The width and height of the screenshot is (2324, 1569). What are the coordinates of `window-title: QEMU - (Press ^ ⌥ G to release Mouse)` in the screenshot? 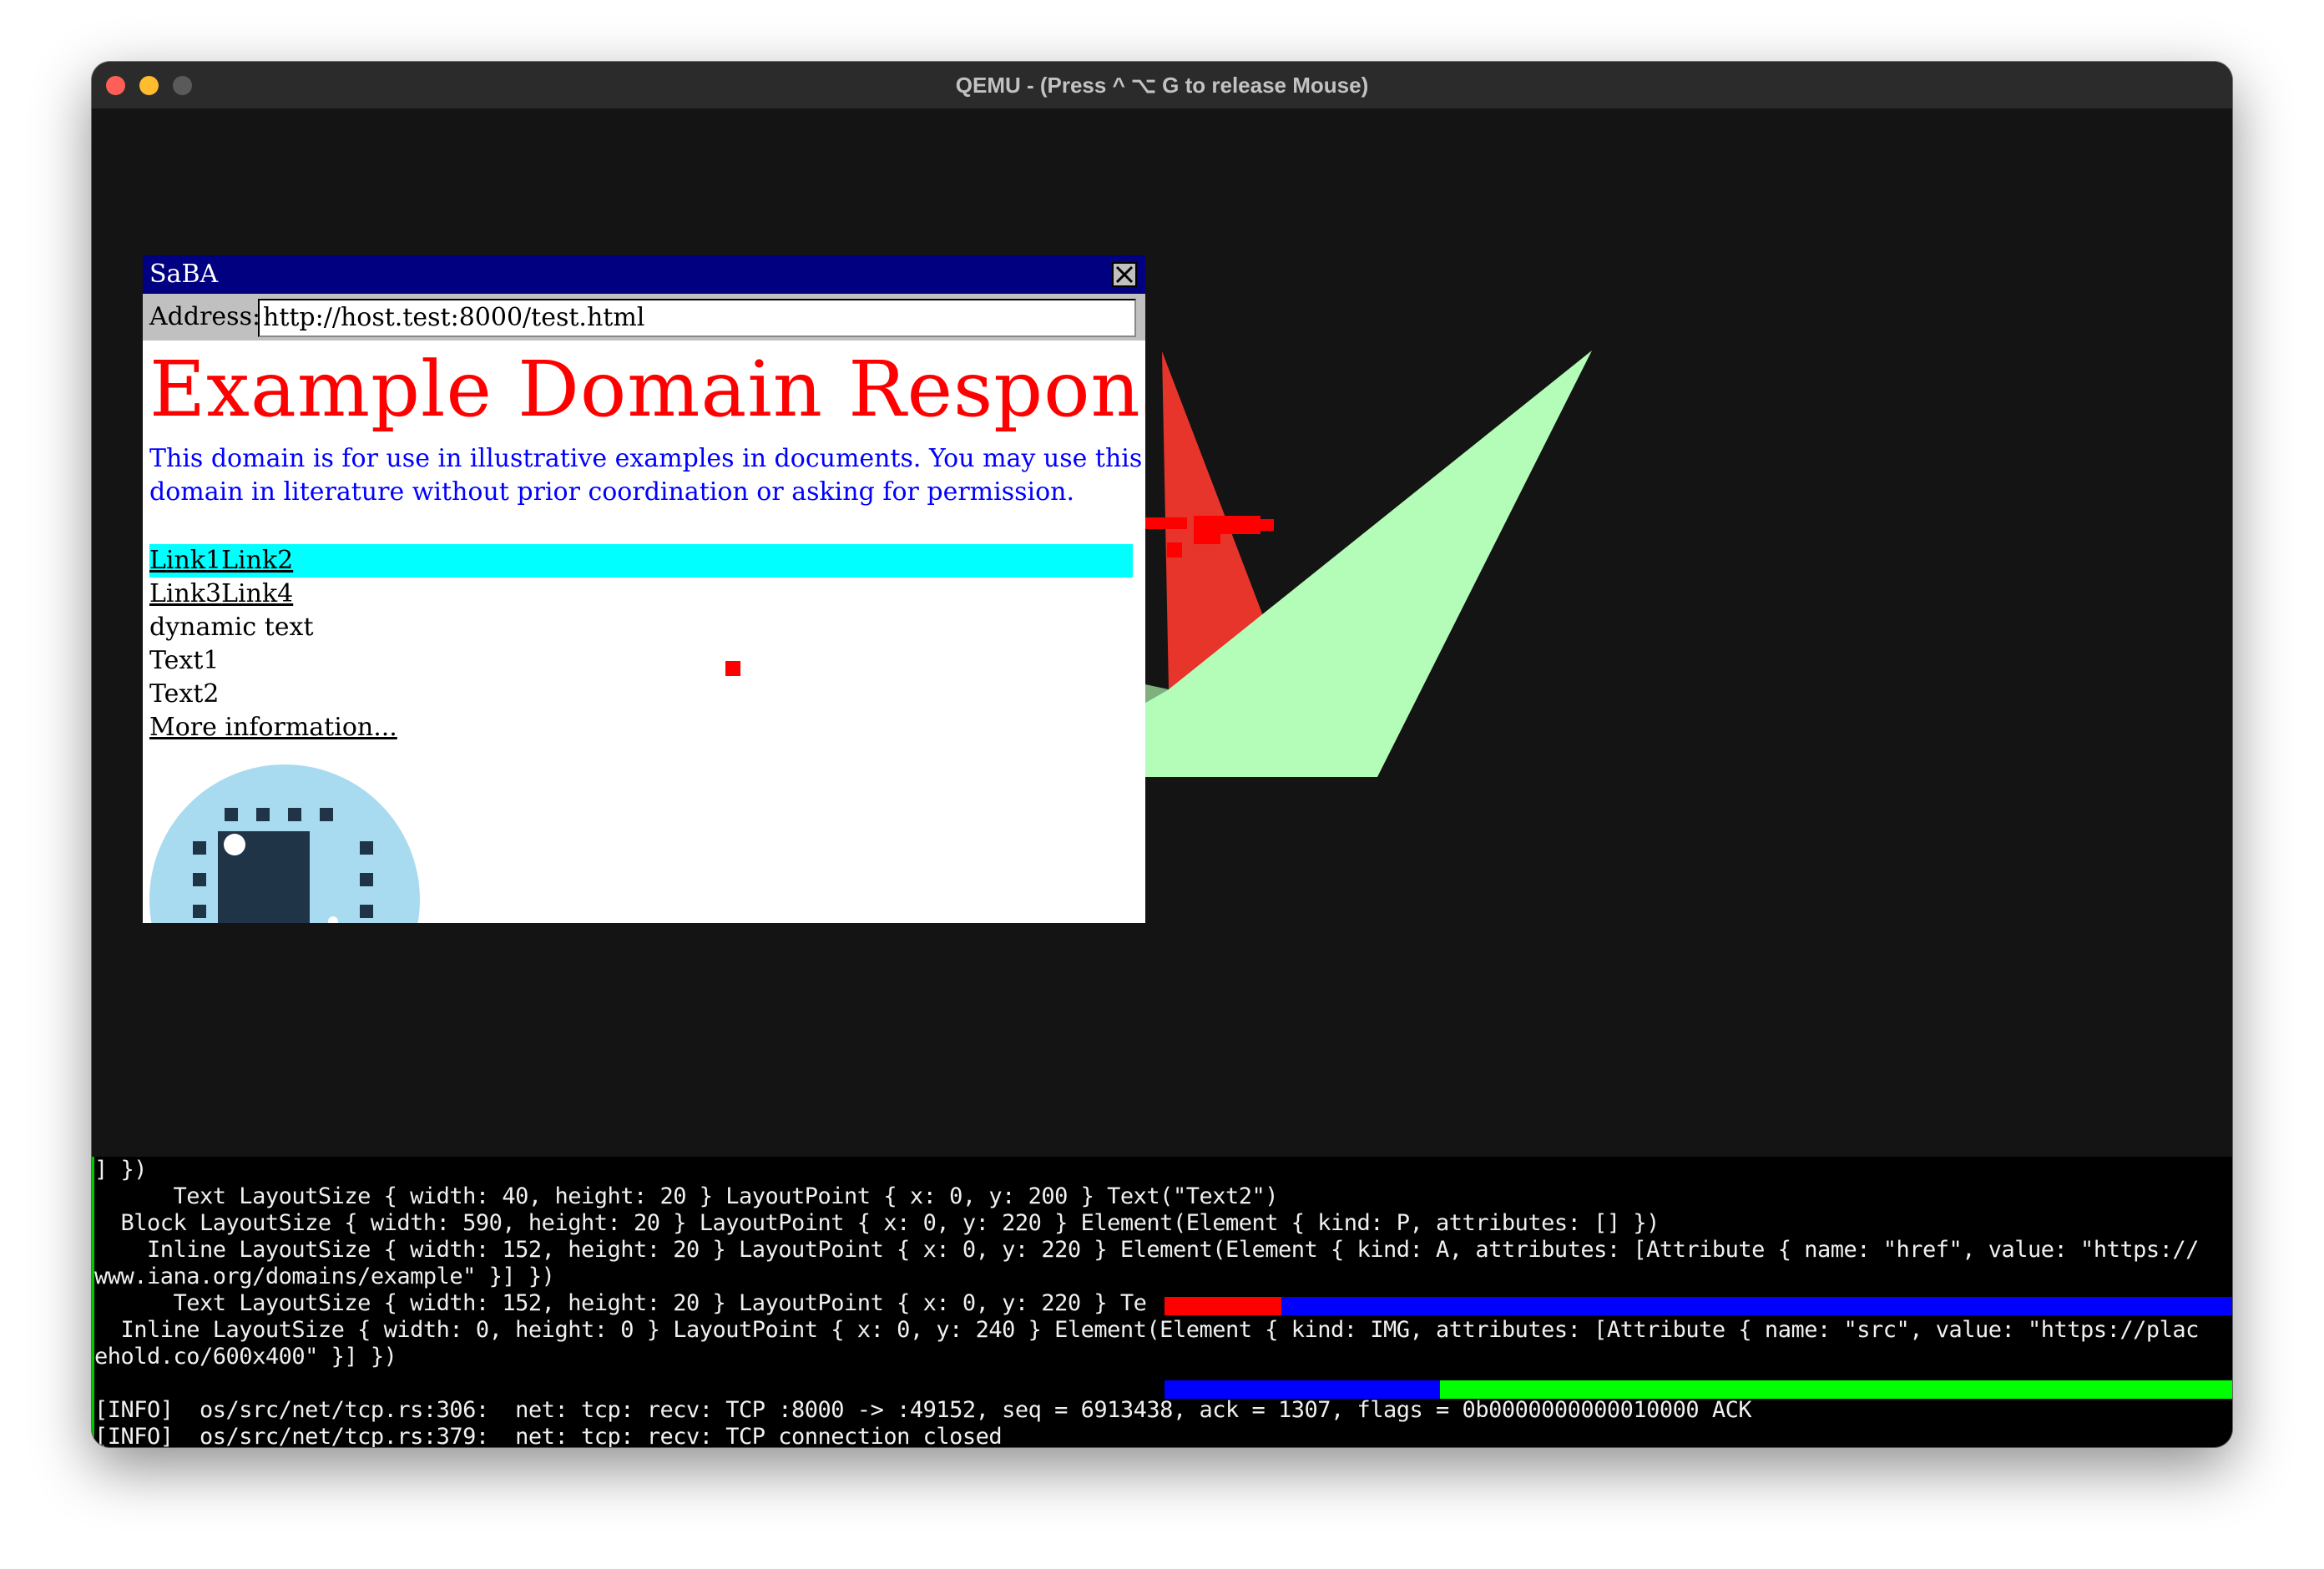 It's located at (1162, 85).